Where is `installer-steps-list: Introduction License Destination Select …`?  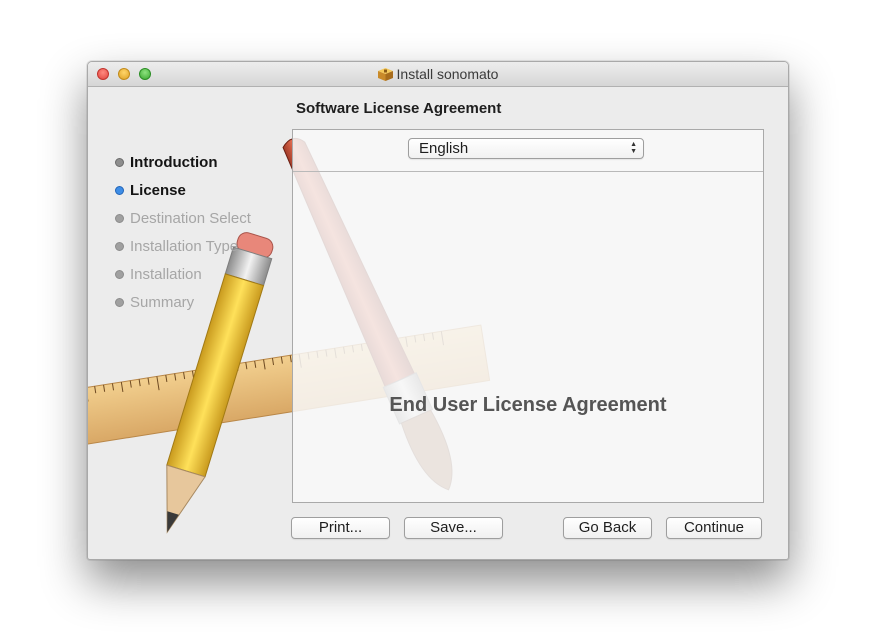 installer-steps-list: Introduction License Destination Select … is located at coordinates (182, 238).